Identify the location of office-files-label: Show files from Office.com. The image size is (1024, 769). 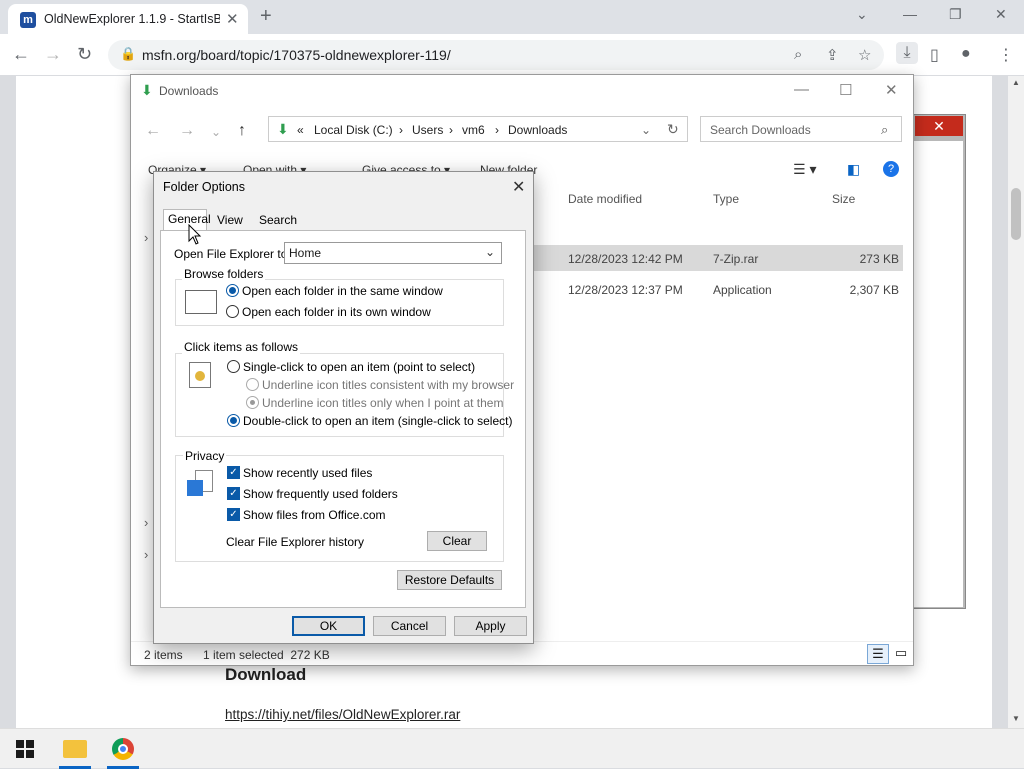
(314, 515).